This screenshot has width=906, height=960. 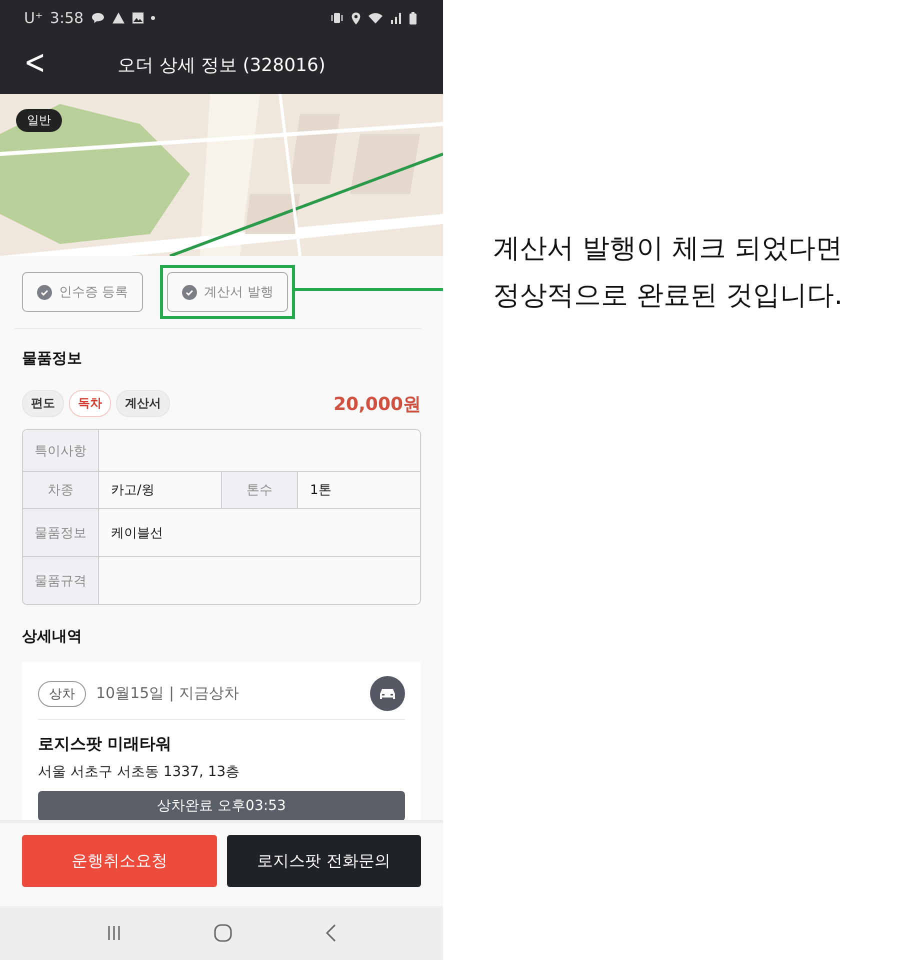 What do you see at coordinates (152, 18) in the screenshot?
I see `dot-icon` at bounding box center [152, 18].